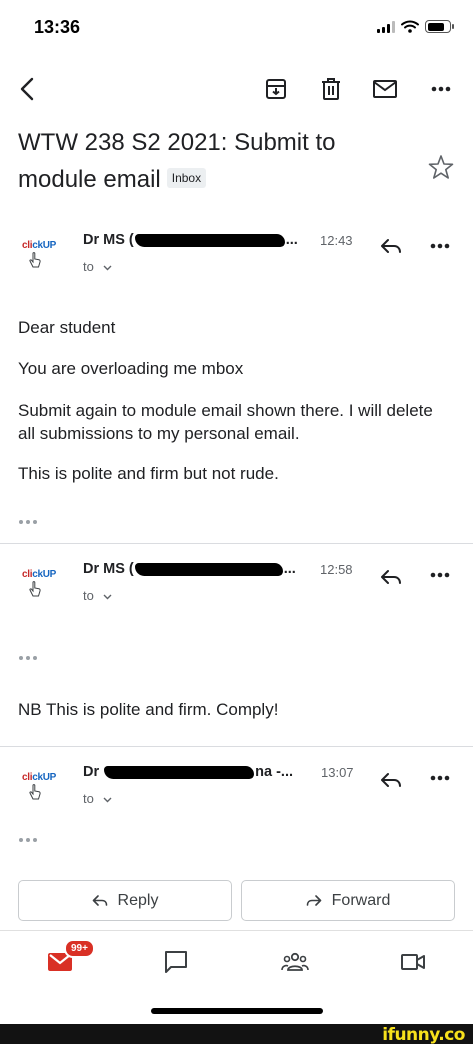  Describe the element at coordinates (131, 368) in the screenshot. I see `message-paragraph: You are overloading me mbox` at that location.